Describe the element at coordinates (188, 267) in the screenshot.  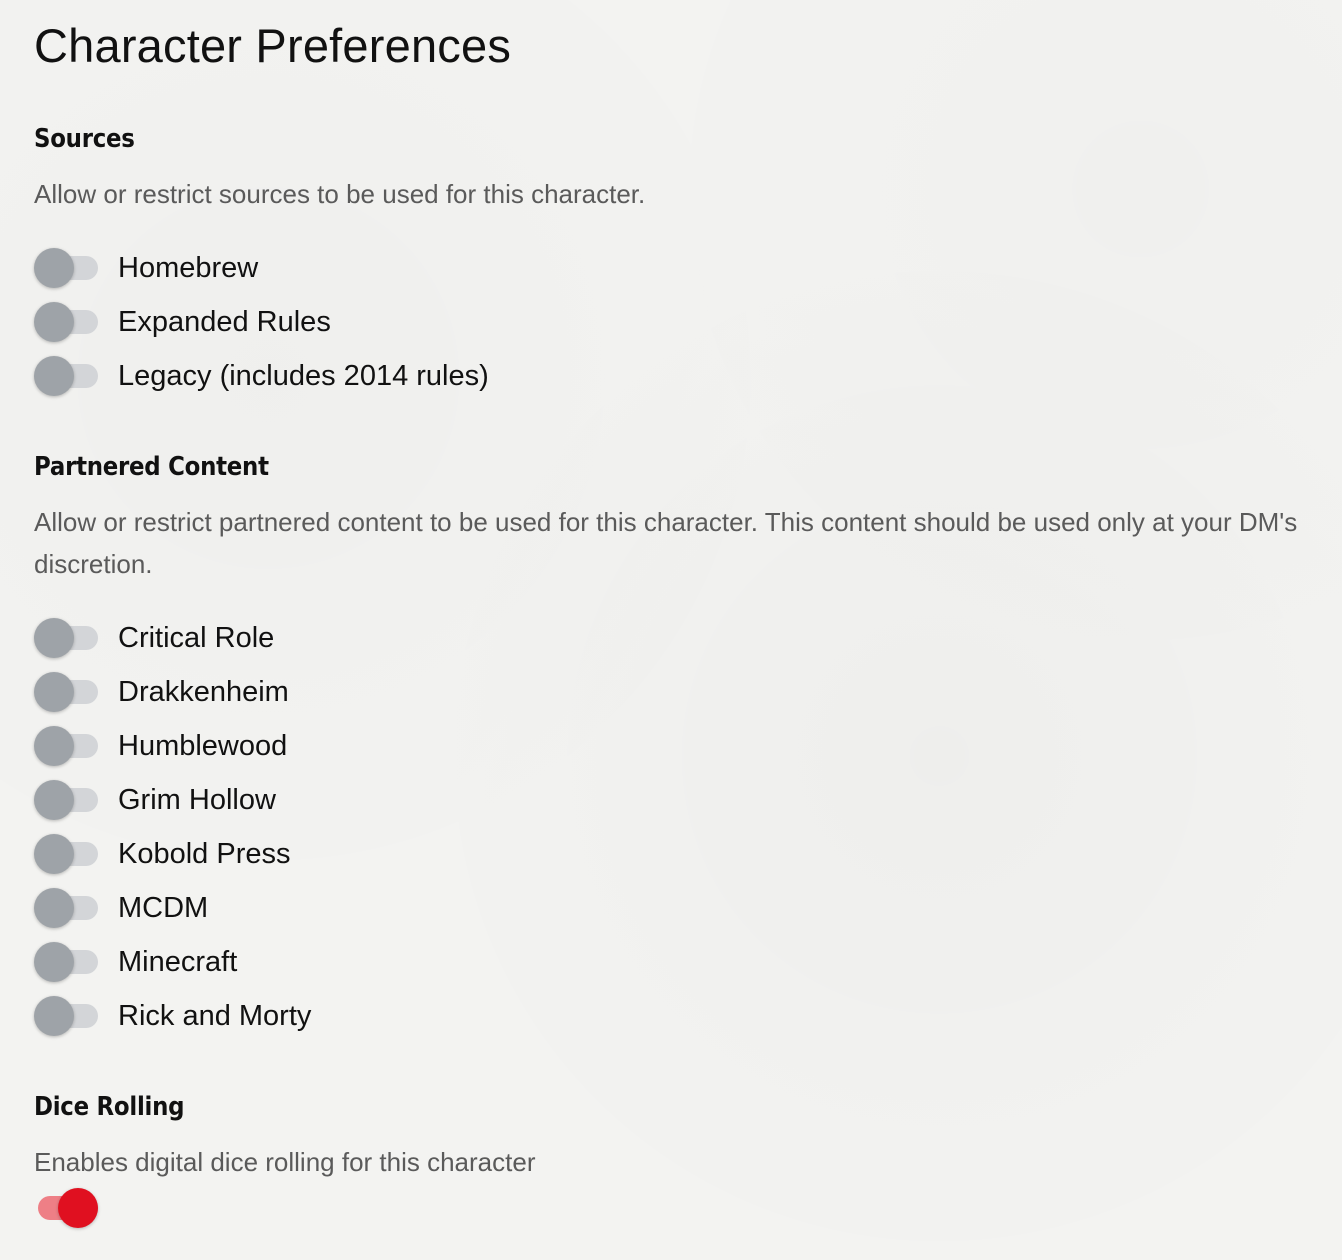
I see `toggle-label-homebrew: Homebrew` at that location.